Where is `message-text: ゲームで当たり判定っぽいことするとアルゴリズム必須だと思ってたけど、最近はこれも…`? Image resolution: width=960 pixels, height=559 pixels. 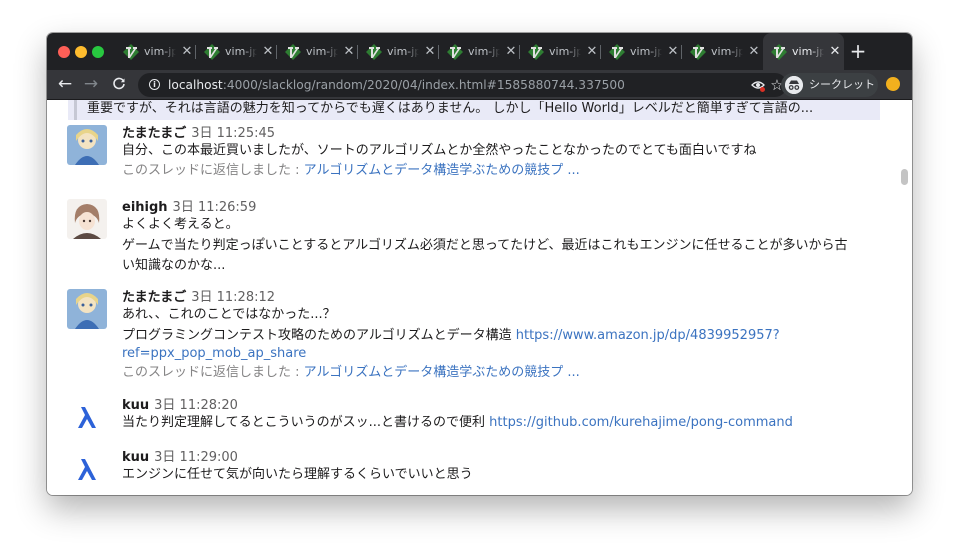
message-text: ゲームで当たり判定っぽいことするとアルゴリズム必須だと思ってたけど、最近はこれも… is located at coordinates (485, 245).